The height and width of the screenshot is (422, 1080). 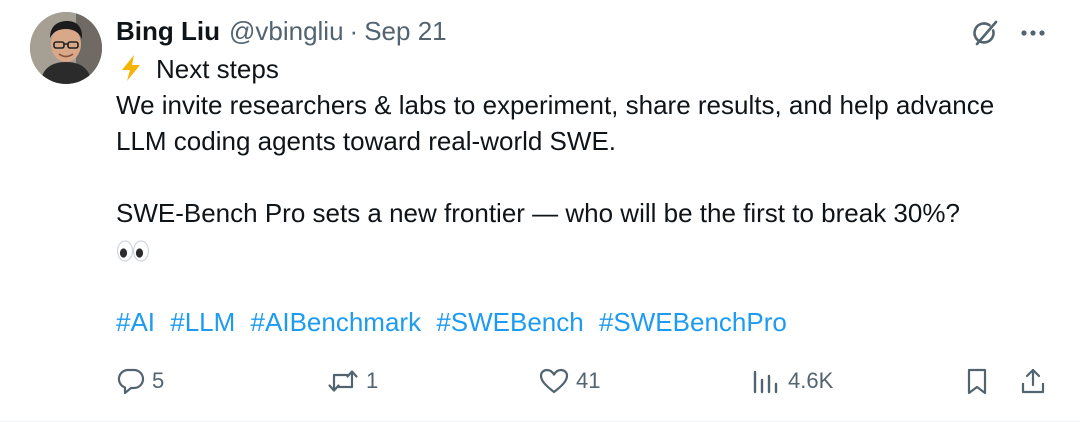 I want to click on repost-count: 1, so click(x=372, y=380).